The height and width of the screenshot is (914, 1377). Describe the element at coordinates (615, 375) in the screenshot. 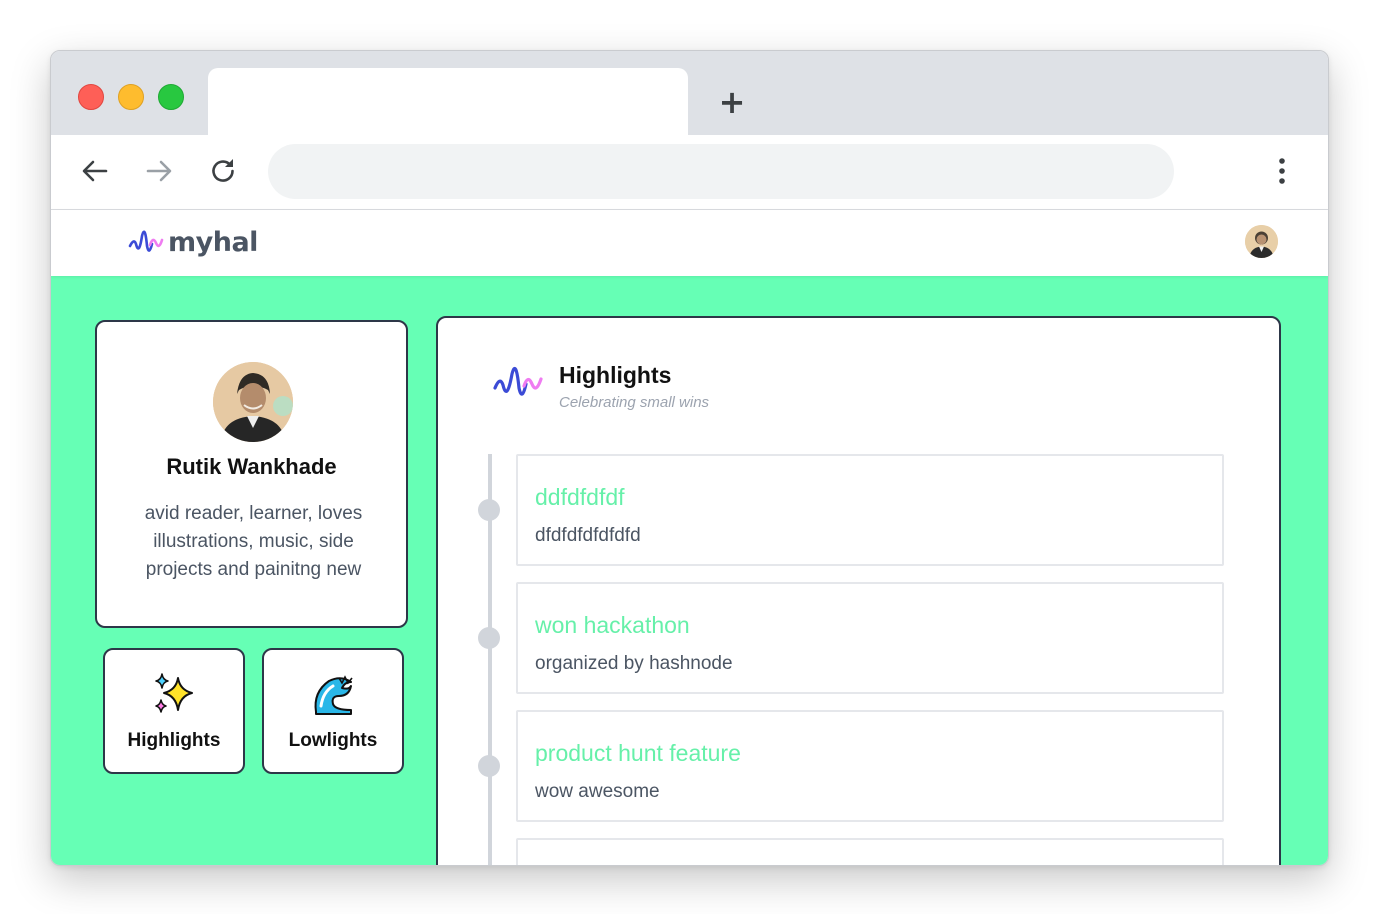

I see `panel-title: Highlights` at that location.